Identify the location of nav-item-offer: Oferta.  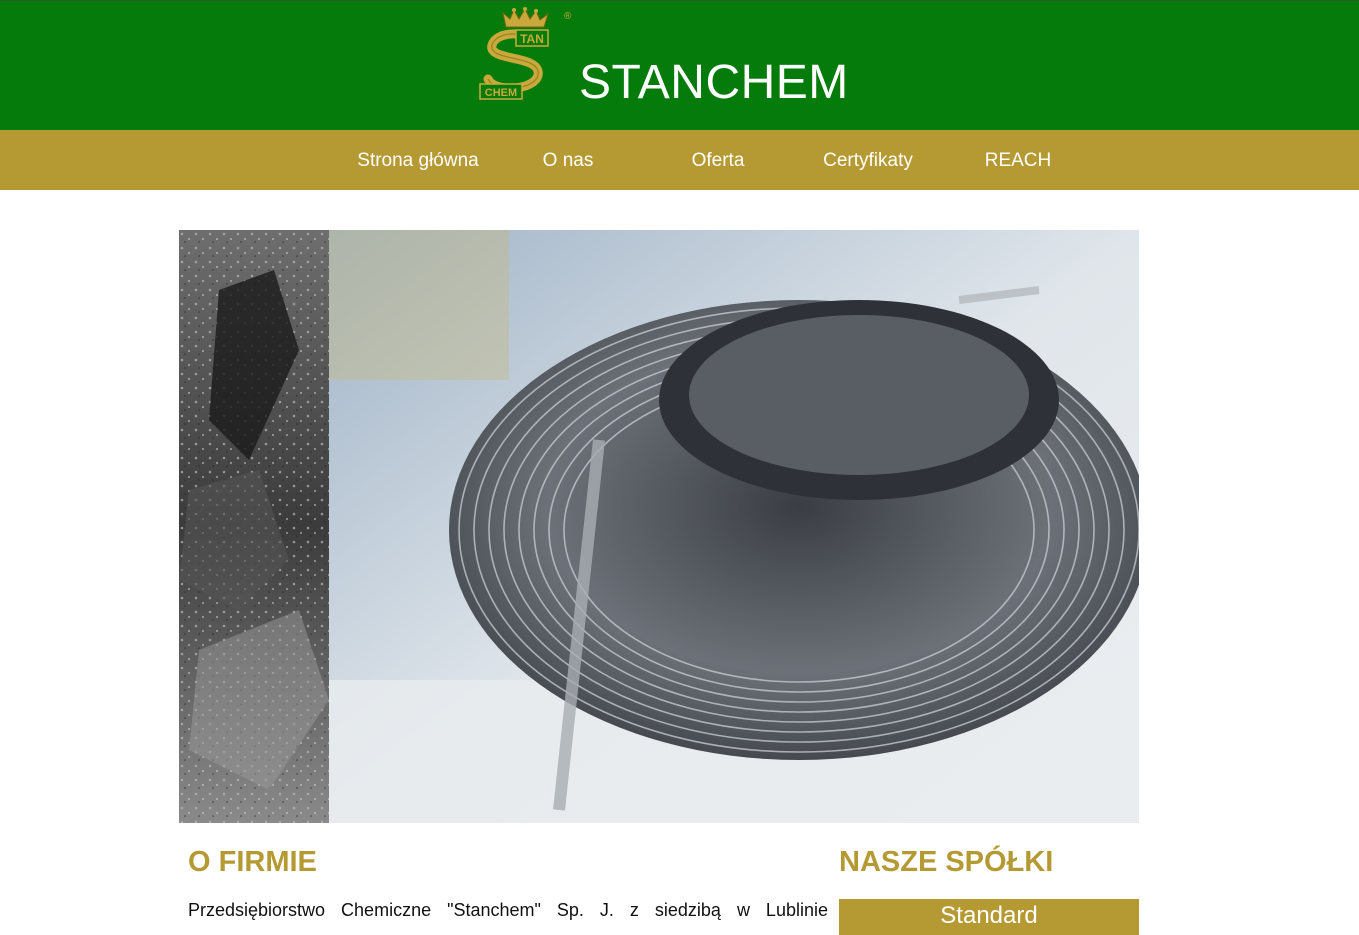
(718, 160).